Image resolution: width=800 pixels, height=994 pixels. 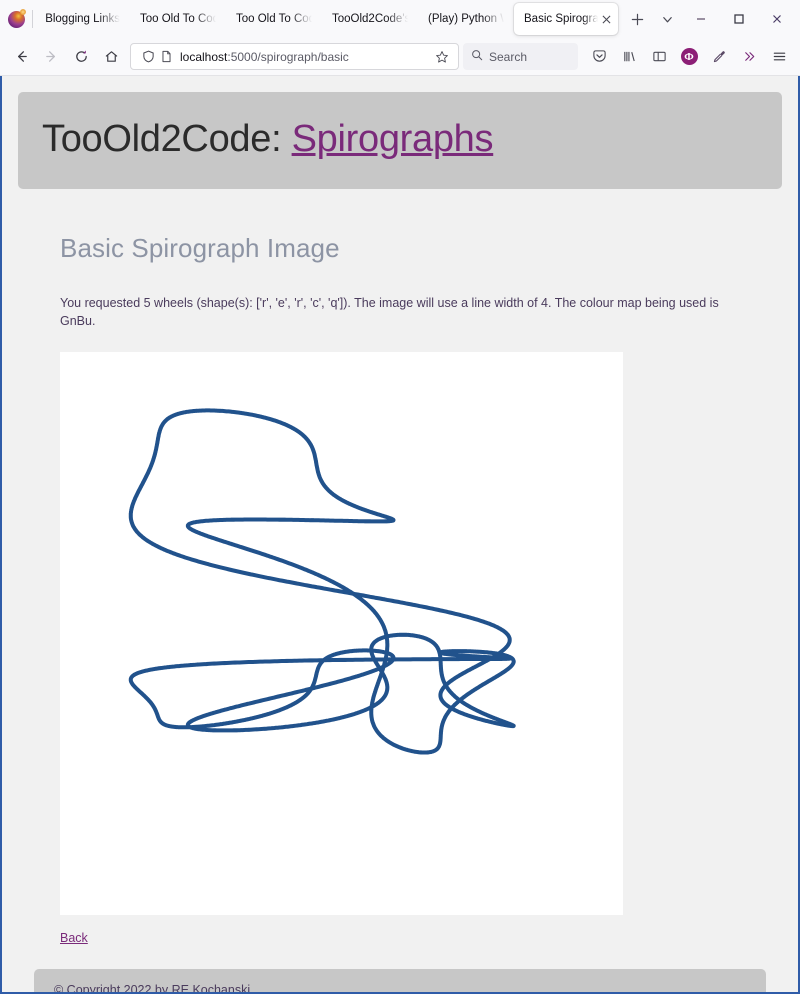 I want to click on copyright-text: © Copyright 2022 by RE Kochanski., so click(x=154, y=988).